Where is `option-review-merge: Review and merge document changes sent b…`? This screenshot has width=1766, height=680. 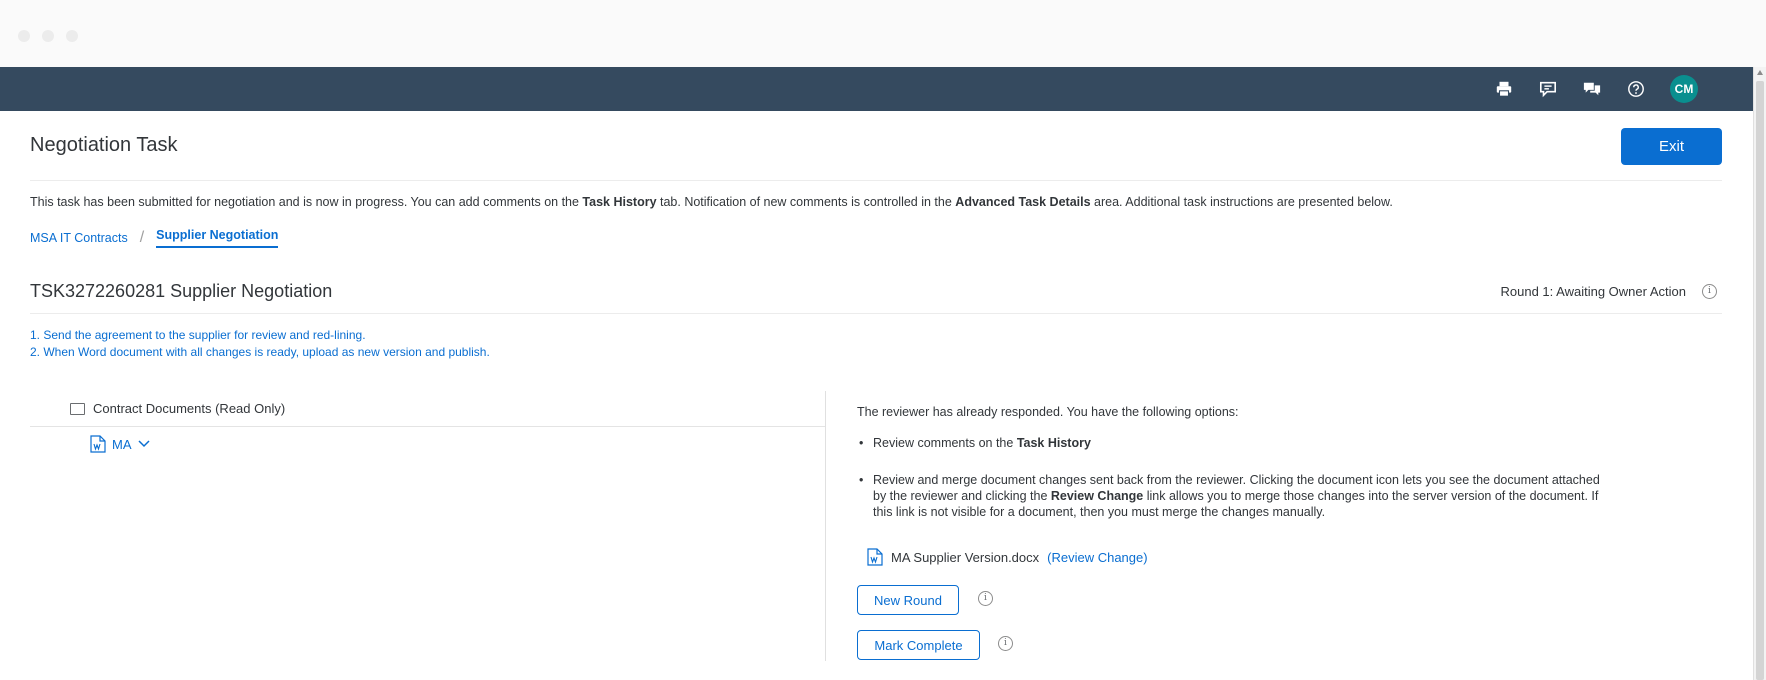 option-review-merge: Review and merge document changes sent b… is located at coordinates (1230, 496).